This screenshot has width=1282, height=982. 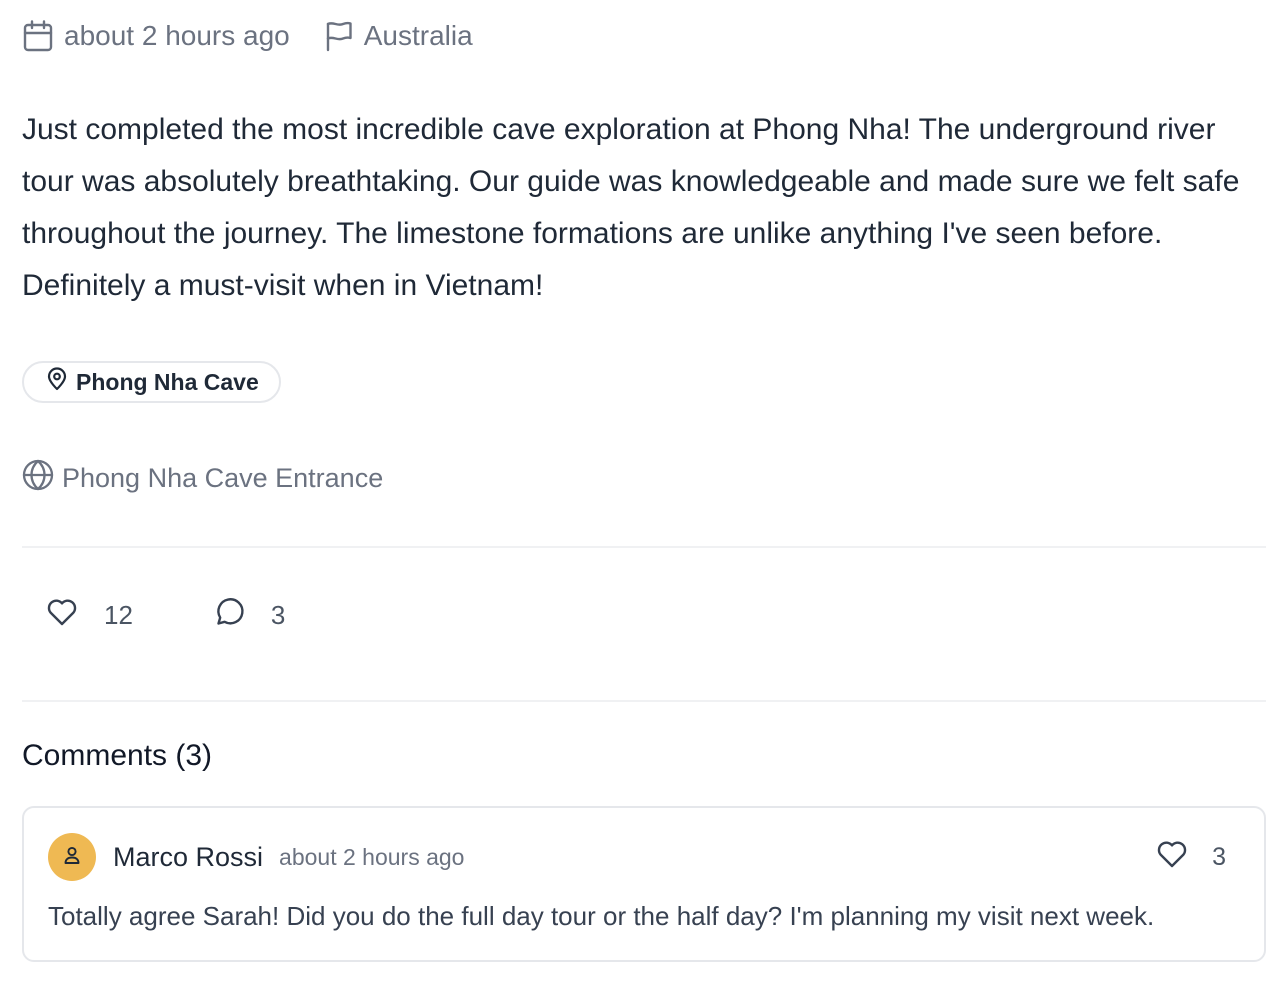 I want to click on comment-count: 3, so click(x=278, y=614).